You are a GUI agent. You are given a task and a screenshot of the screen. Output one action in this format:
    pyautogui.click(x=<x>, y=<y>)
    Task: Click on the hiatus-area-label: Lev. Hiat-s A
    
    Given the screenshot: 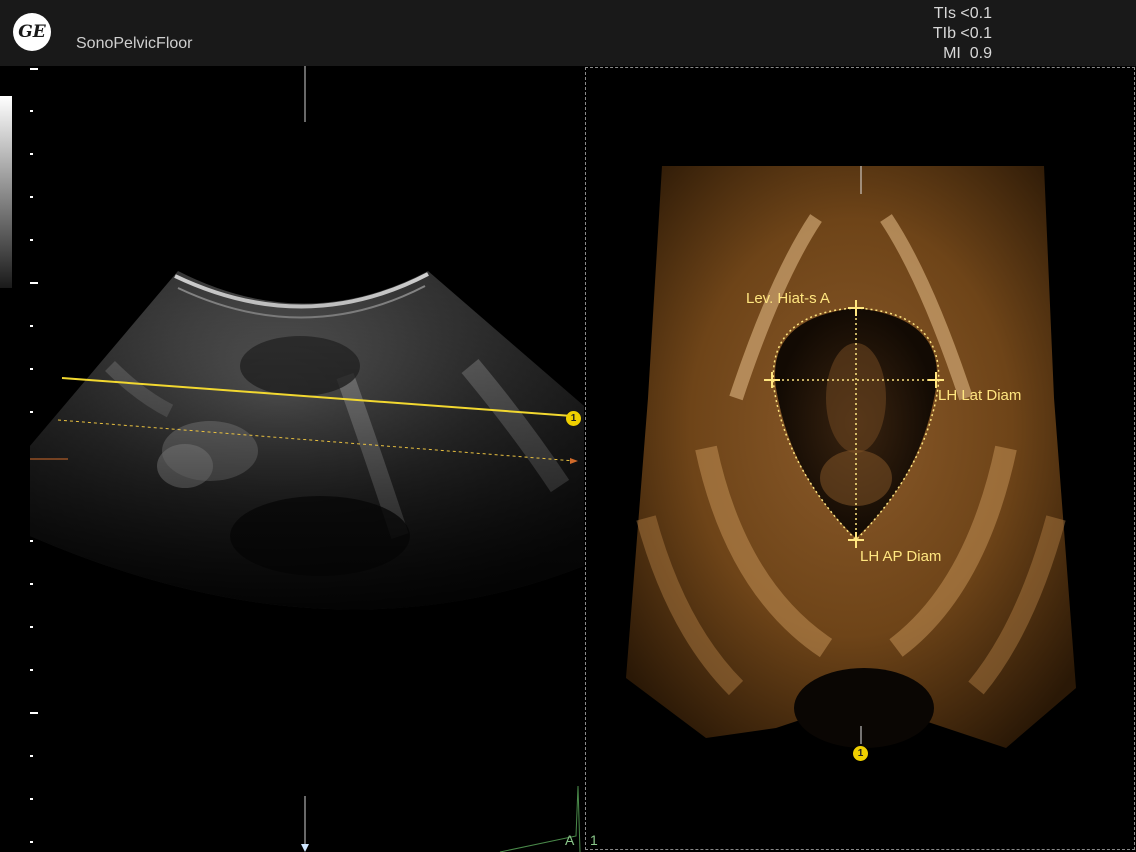 What is the action you would take?
    pyautogui.click(x=788, y=298)
    